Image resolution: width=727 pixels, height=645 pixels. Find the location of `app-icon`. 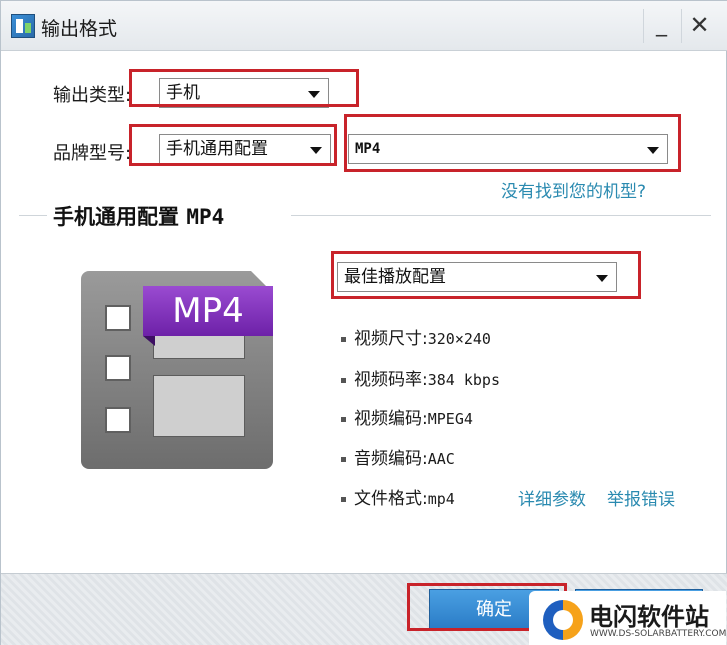

app-icon is located at coordinates (23, 26).